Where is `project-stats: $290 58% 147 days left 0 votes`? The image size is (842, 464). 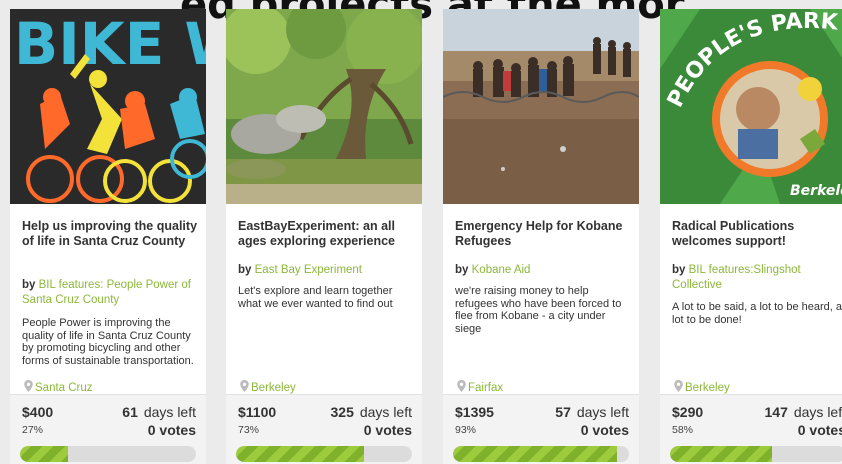 project-stats: $290 58% 147 days left 0 votes is located at coordinates (751, 429).